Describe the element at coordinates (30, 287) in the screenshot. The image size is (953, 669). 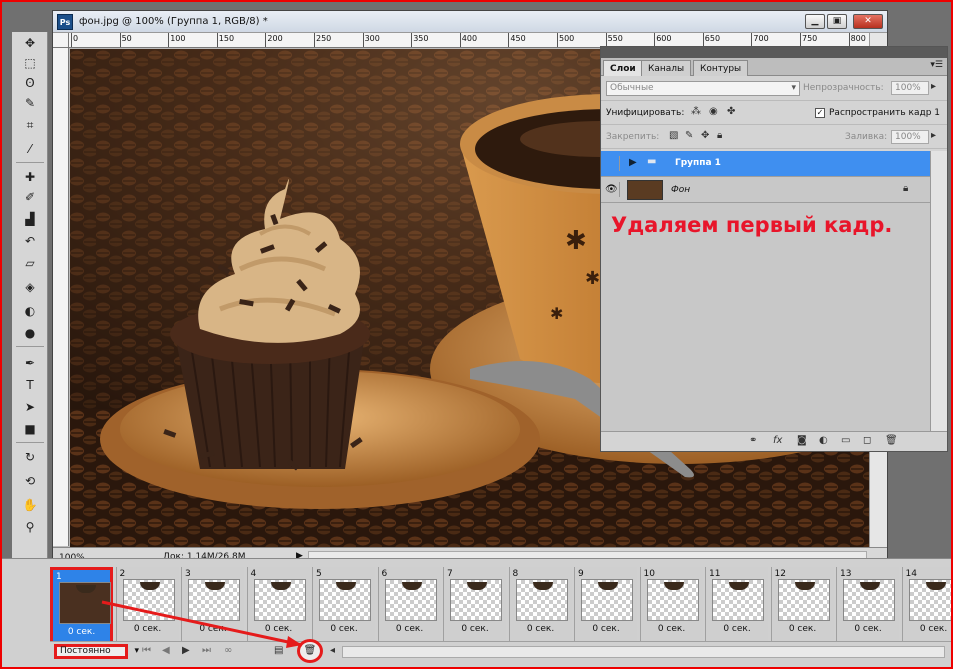
I see `paint-bucket-icon: ◈` at that location.